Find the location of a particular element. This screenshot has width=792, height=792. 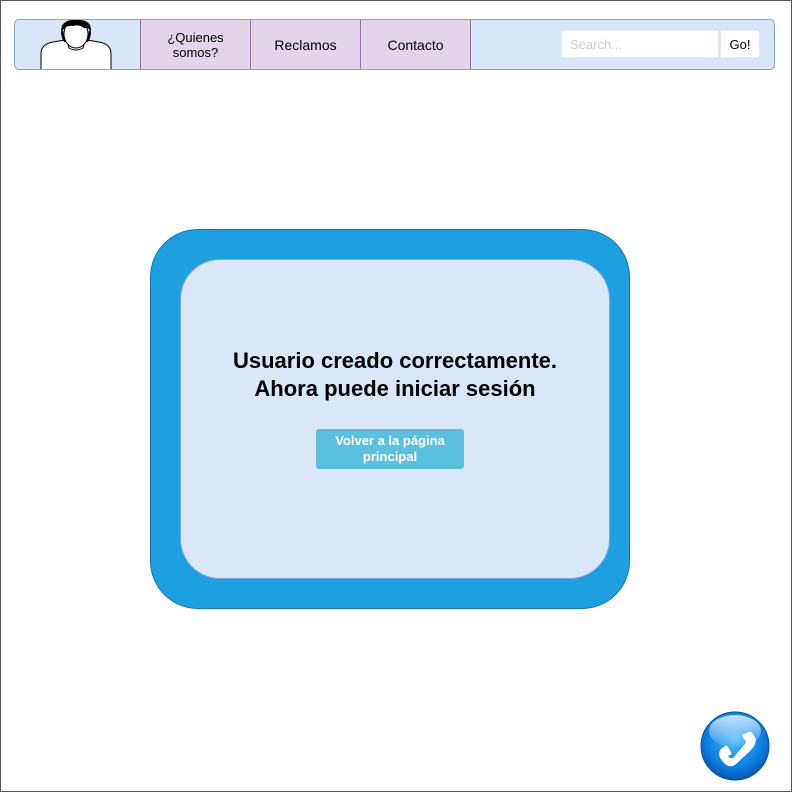

nav-item-contacto: Contacto is located at coordinates (415, 44).